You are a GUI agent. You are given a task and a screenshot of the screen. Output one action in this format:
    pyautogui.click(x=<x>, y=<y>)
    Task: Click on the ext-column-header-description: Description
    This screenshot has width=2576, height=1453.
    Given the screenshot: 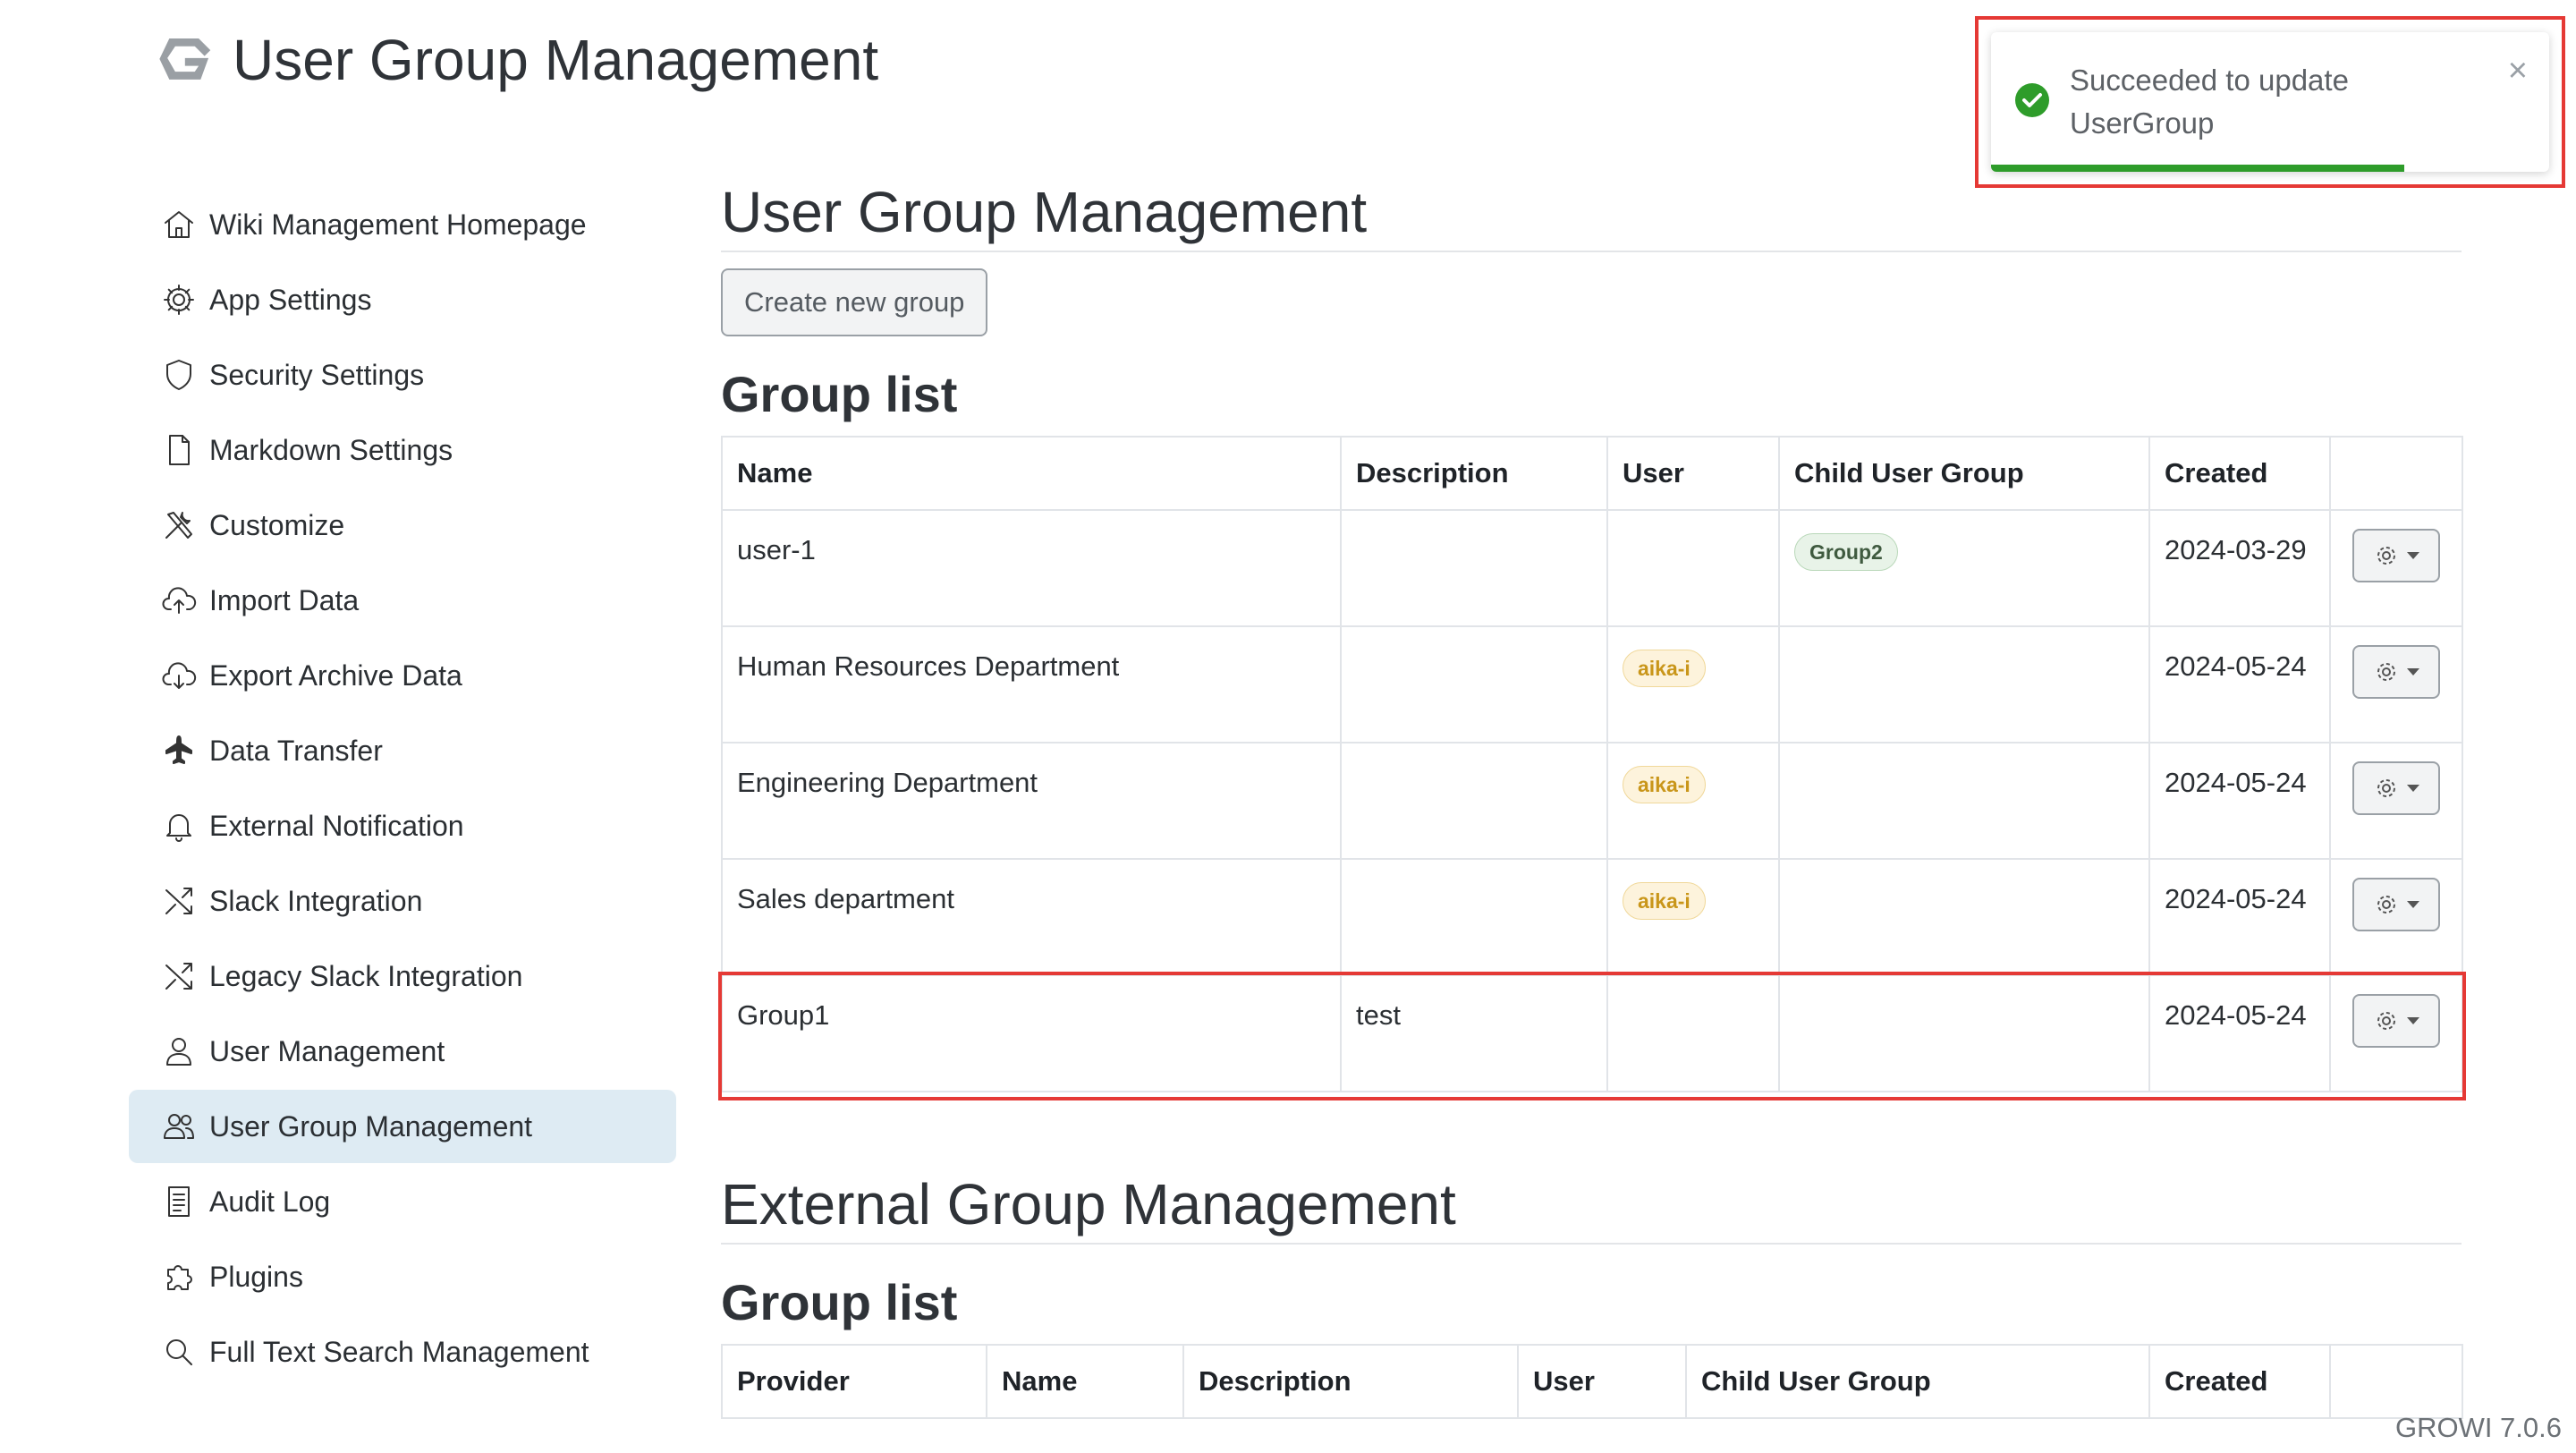 What is the action you would take?
    pyautogui.click(x=1350, y=1381)
    